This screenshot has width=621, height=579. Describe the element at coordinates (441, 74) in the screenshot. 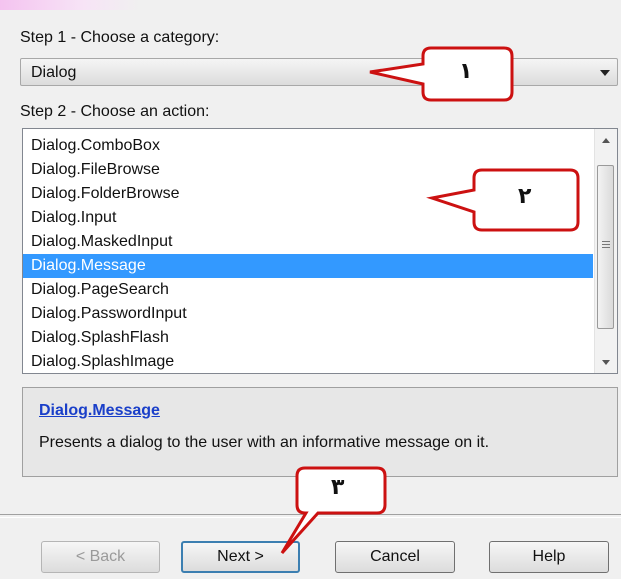

I see `callout-1-shape` at that location.